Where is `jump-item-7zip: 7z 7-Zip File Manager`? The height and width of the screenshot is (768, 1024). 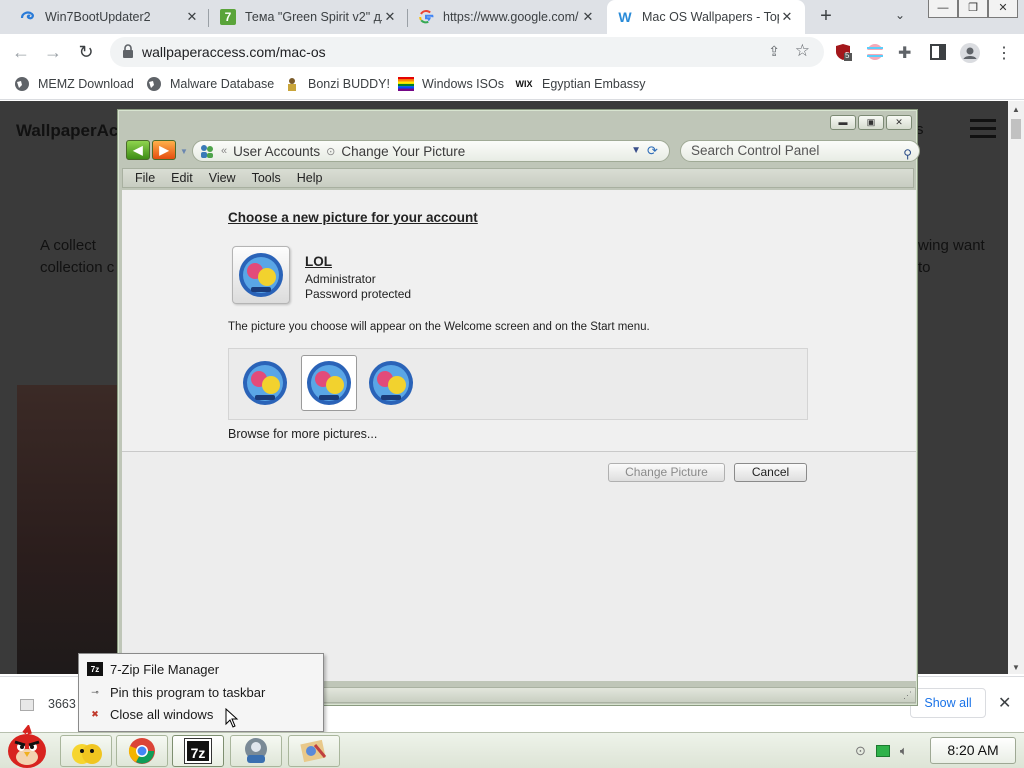
jump-item-7zip: 7z 7-Zip File Manager is located at coordinates (153, 669).